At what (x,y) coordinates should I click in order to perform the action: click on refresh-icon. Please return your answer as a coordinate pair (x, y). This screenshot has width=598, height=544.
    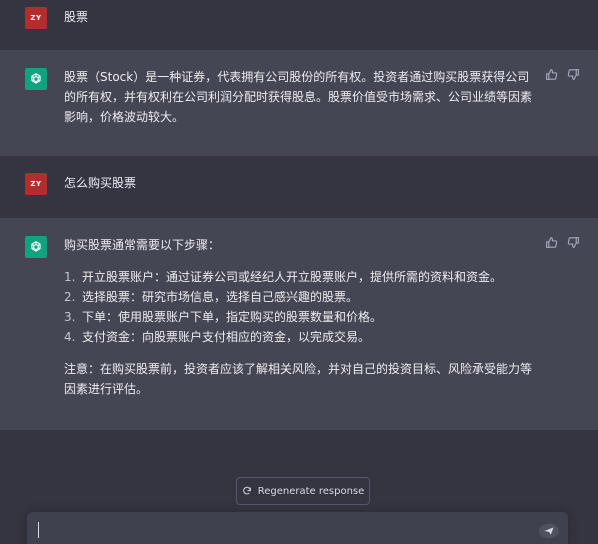
    Looking at the image, I should click on (246, 490).